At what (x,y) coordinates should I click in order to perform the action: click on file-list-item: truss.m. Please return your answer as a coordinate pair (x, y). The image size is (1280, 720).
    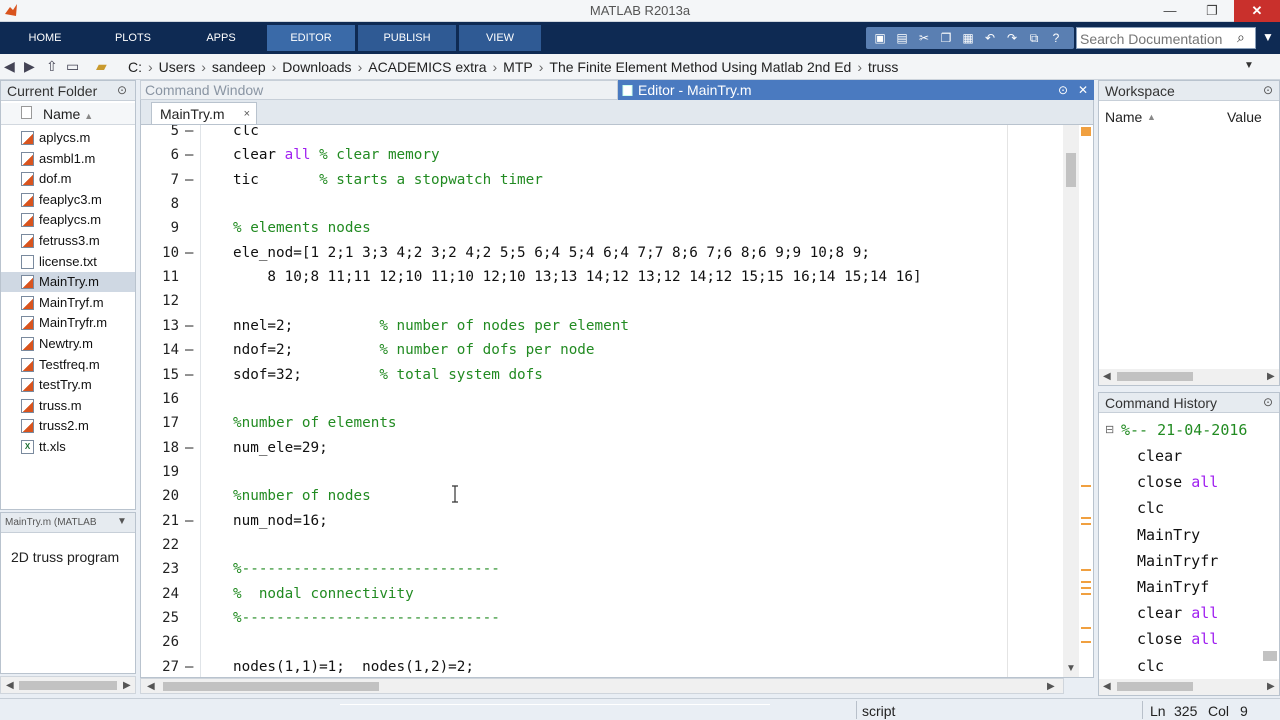
    Looking at the image, I should click on (68, 406).